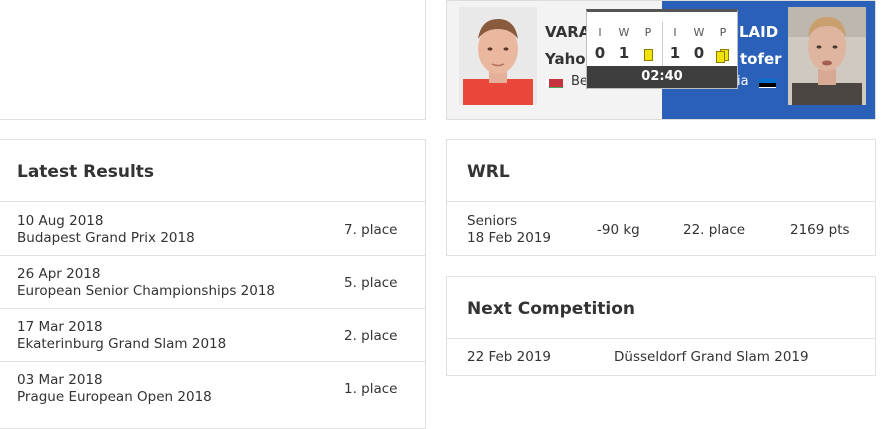 The width and height of the screenshot is (885, 429). Describe the element at coordinates (723, 32) in the screenshot. I see `sb-header-penalty-blue: P` at that location.